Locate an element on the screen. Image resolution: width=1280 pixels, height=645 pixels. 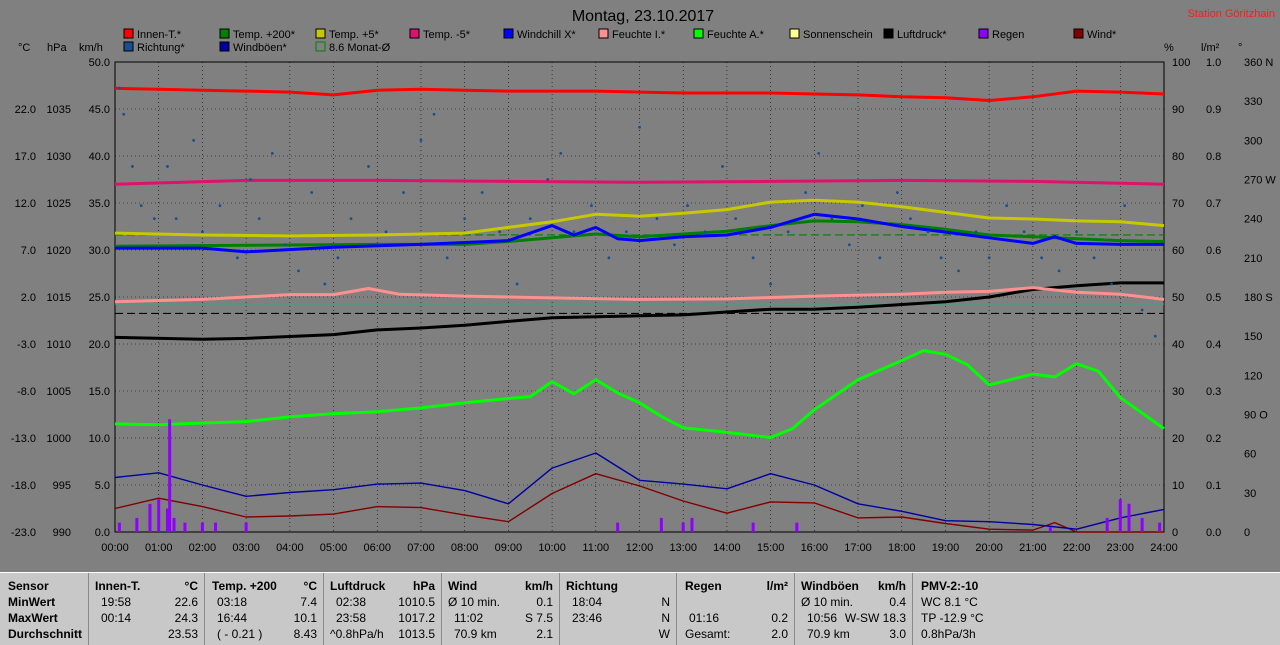
tick-rain: 0.0 is located at coordinates (1213, 533).